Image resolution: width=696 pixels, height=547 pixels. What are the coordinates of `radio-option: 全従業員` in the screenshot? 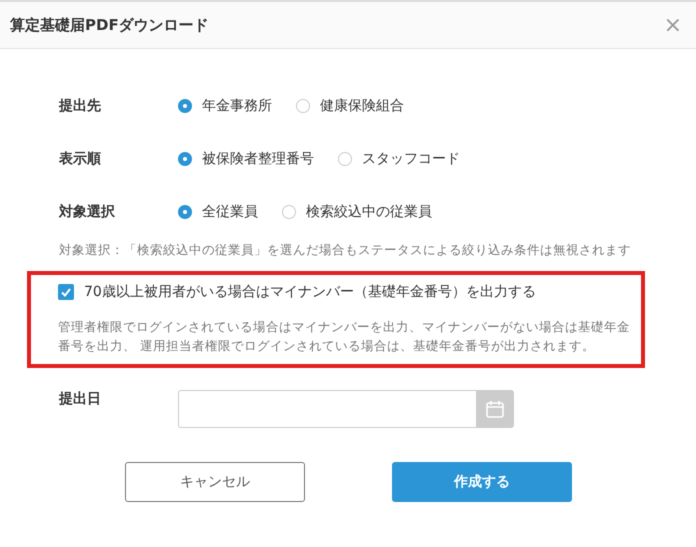 It's located at (218, 211).